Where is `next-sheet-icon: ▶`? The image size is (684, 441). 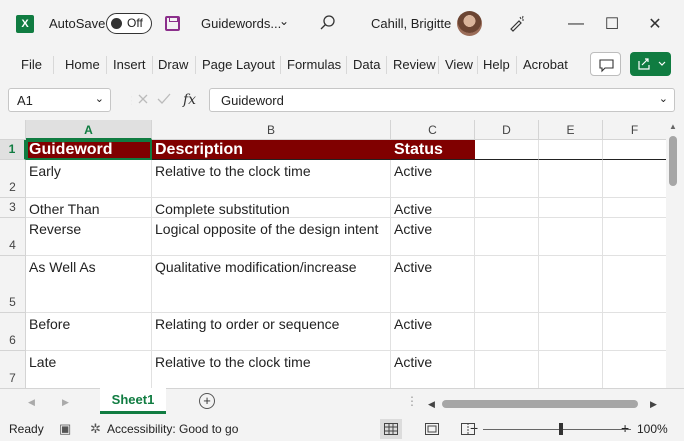 next-sheet-icon: ▶ is located at coordinates (65, 402).